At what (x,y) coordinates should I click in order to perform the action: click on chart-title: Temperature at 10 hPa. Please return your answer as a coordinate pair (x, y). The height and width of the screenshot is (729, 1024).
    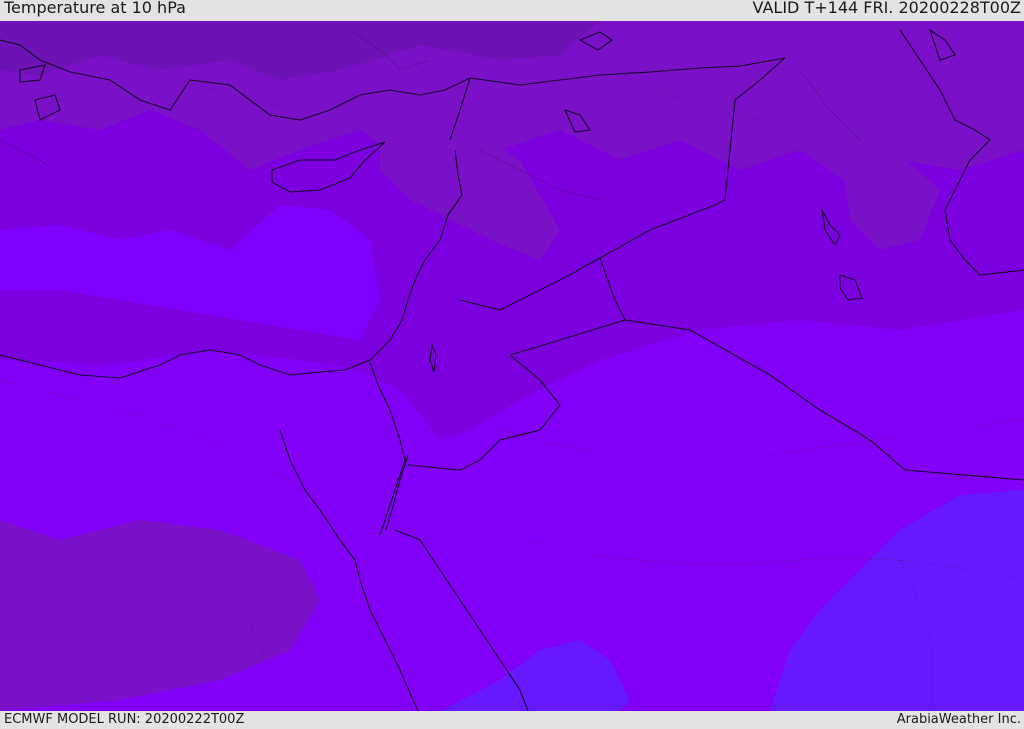
    Looking at the image, I should click on (95, 8).